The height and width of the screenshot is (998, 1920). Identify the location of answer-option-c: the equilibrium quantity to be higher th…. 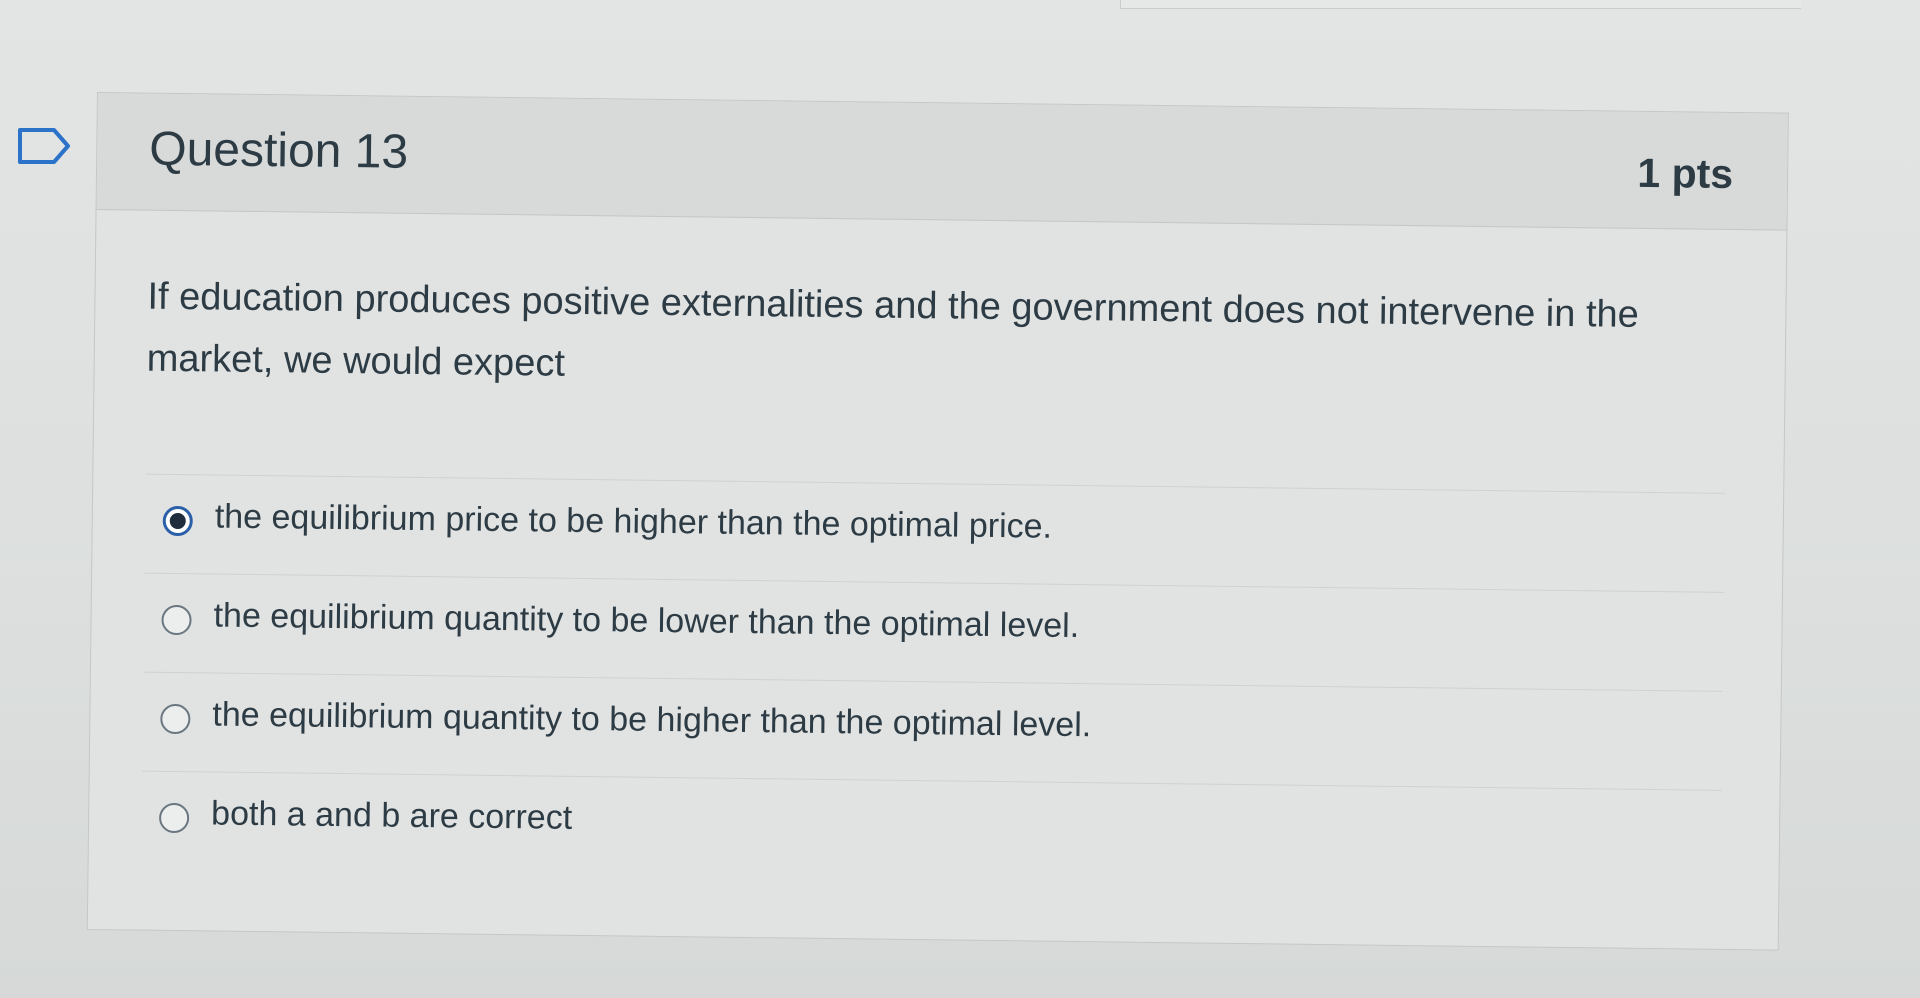
(932, 730).